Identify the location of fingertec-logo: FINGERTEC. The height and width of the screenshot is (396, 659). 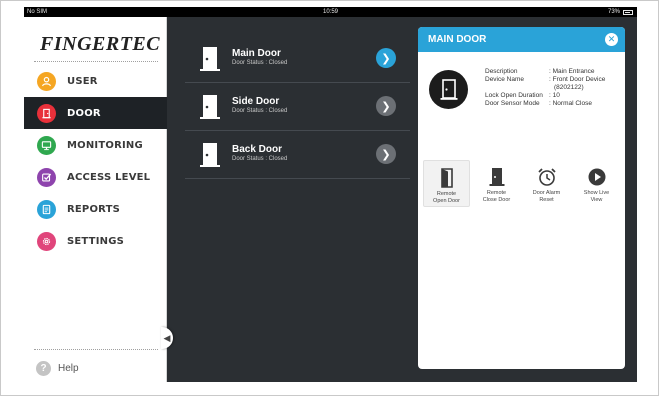
(100, 44).